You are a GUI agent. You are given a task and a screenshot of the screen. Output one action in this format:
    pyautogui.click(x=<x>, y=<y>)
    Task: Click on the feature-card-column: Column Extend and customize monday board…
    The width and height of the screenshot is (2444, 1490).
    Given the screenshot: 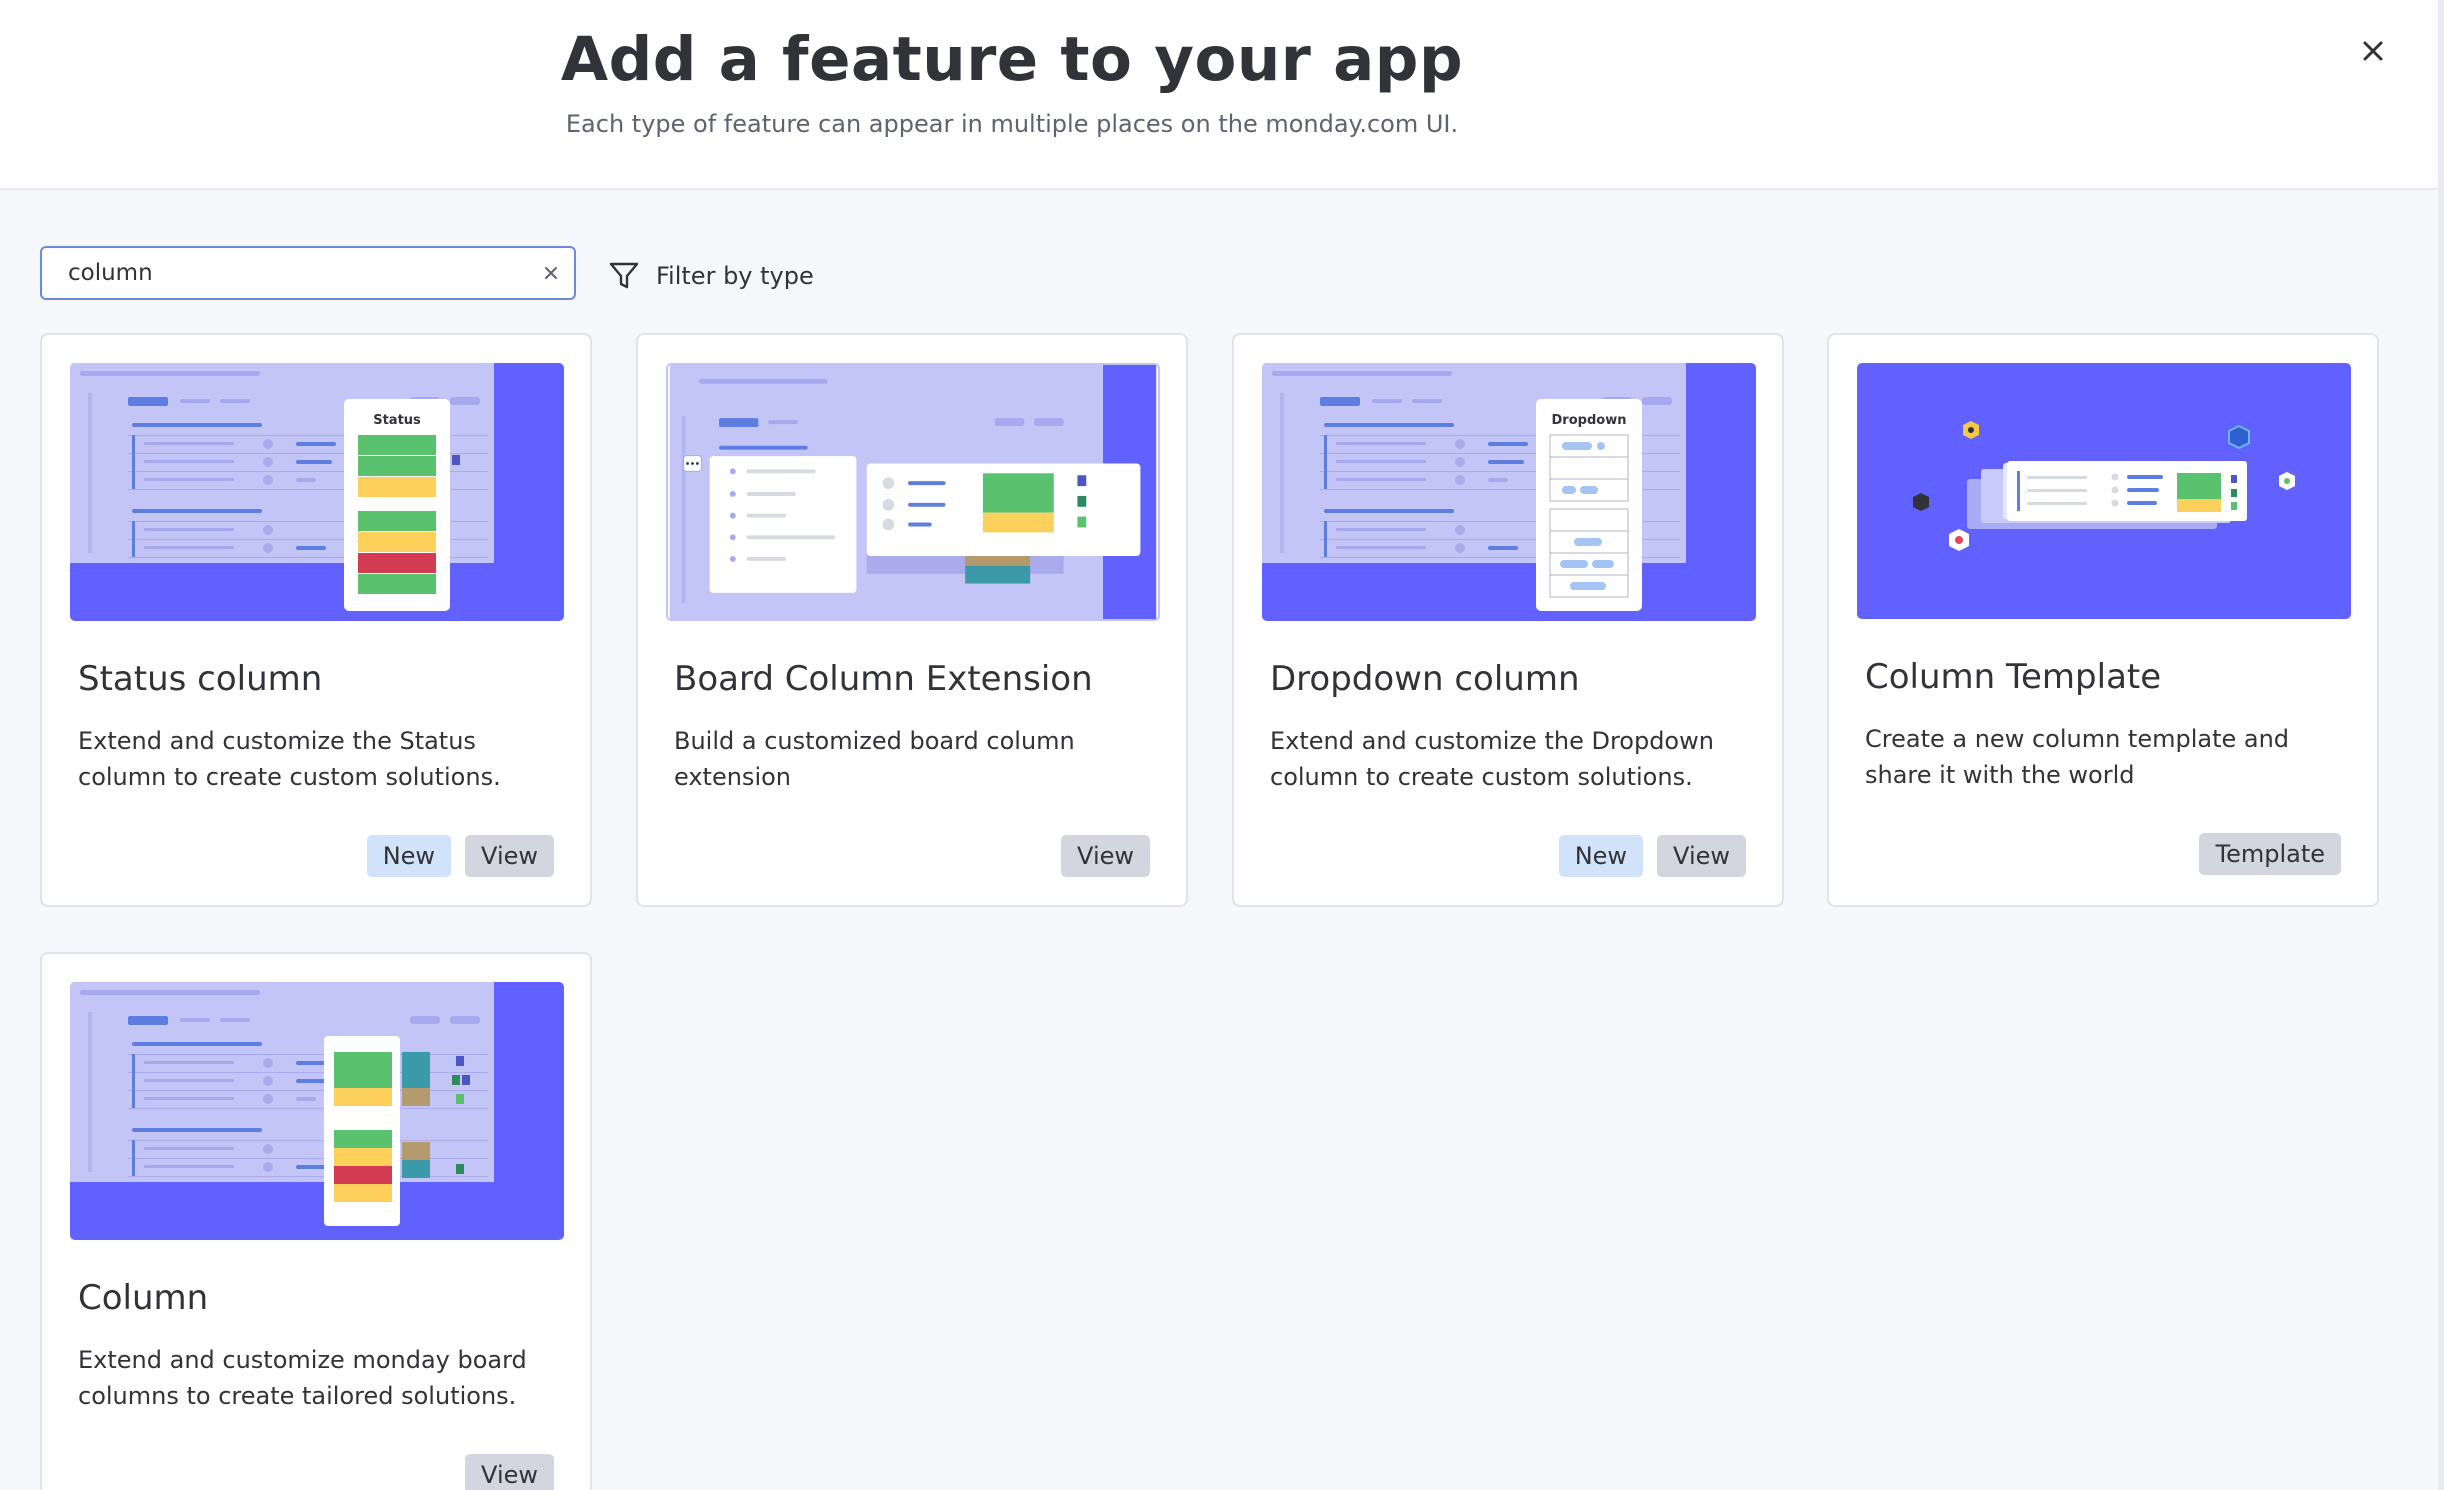 What is the action you would take?
    pyautogui.click(x=316, y=1221)
    